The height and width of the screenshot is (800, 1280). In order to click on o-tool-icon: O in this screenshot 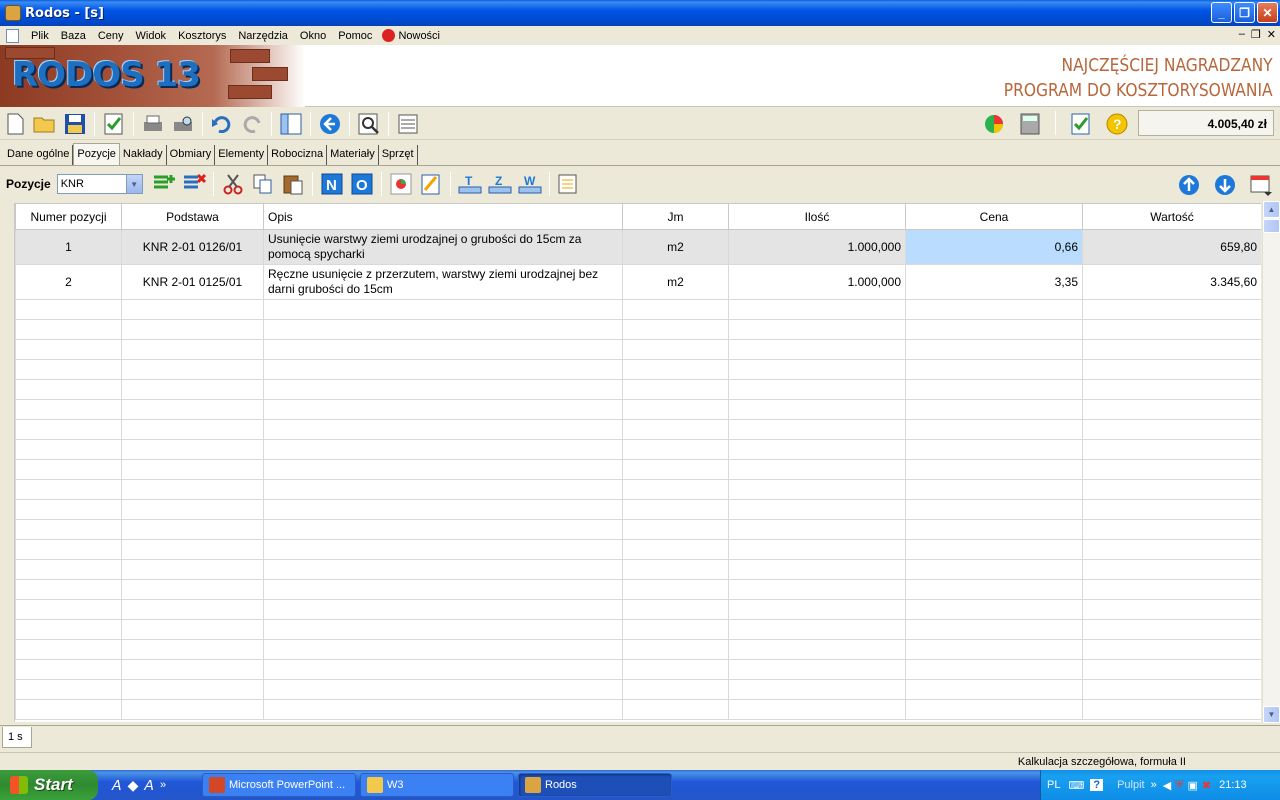, I will do `click(362, 184)`.